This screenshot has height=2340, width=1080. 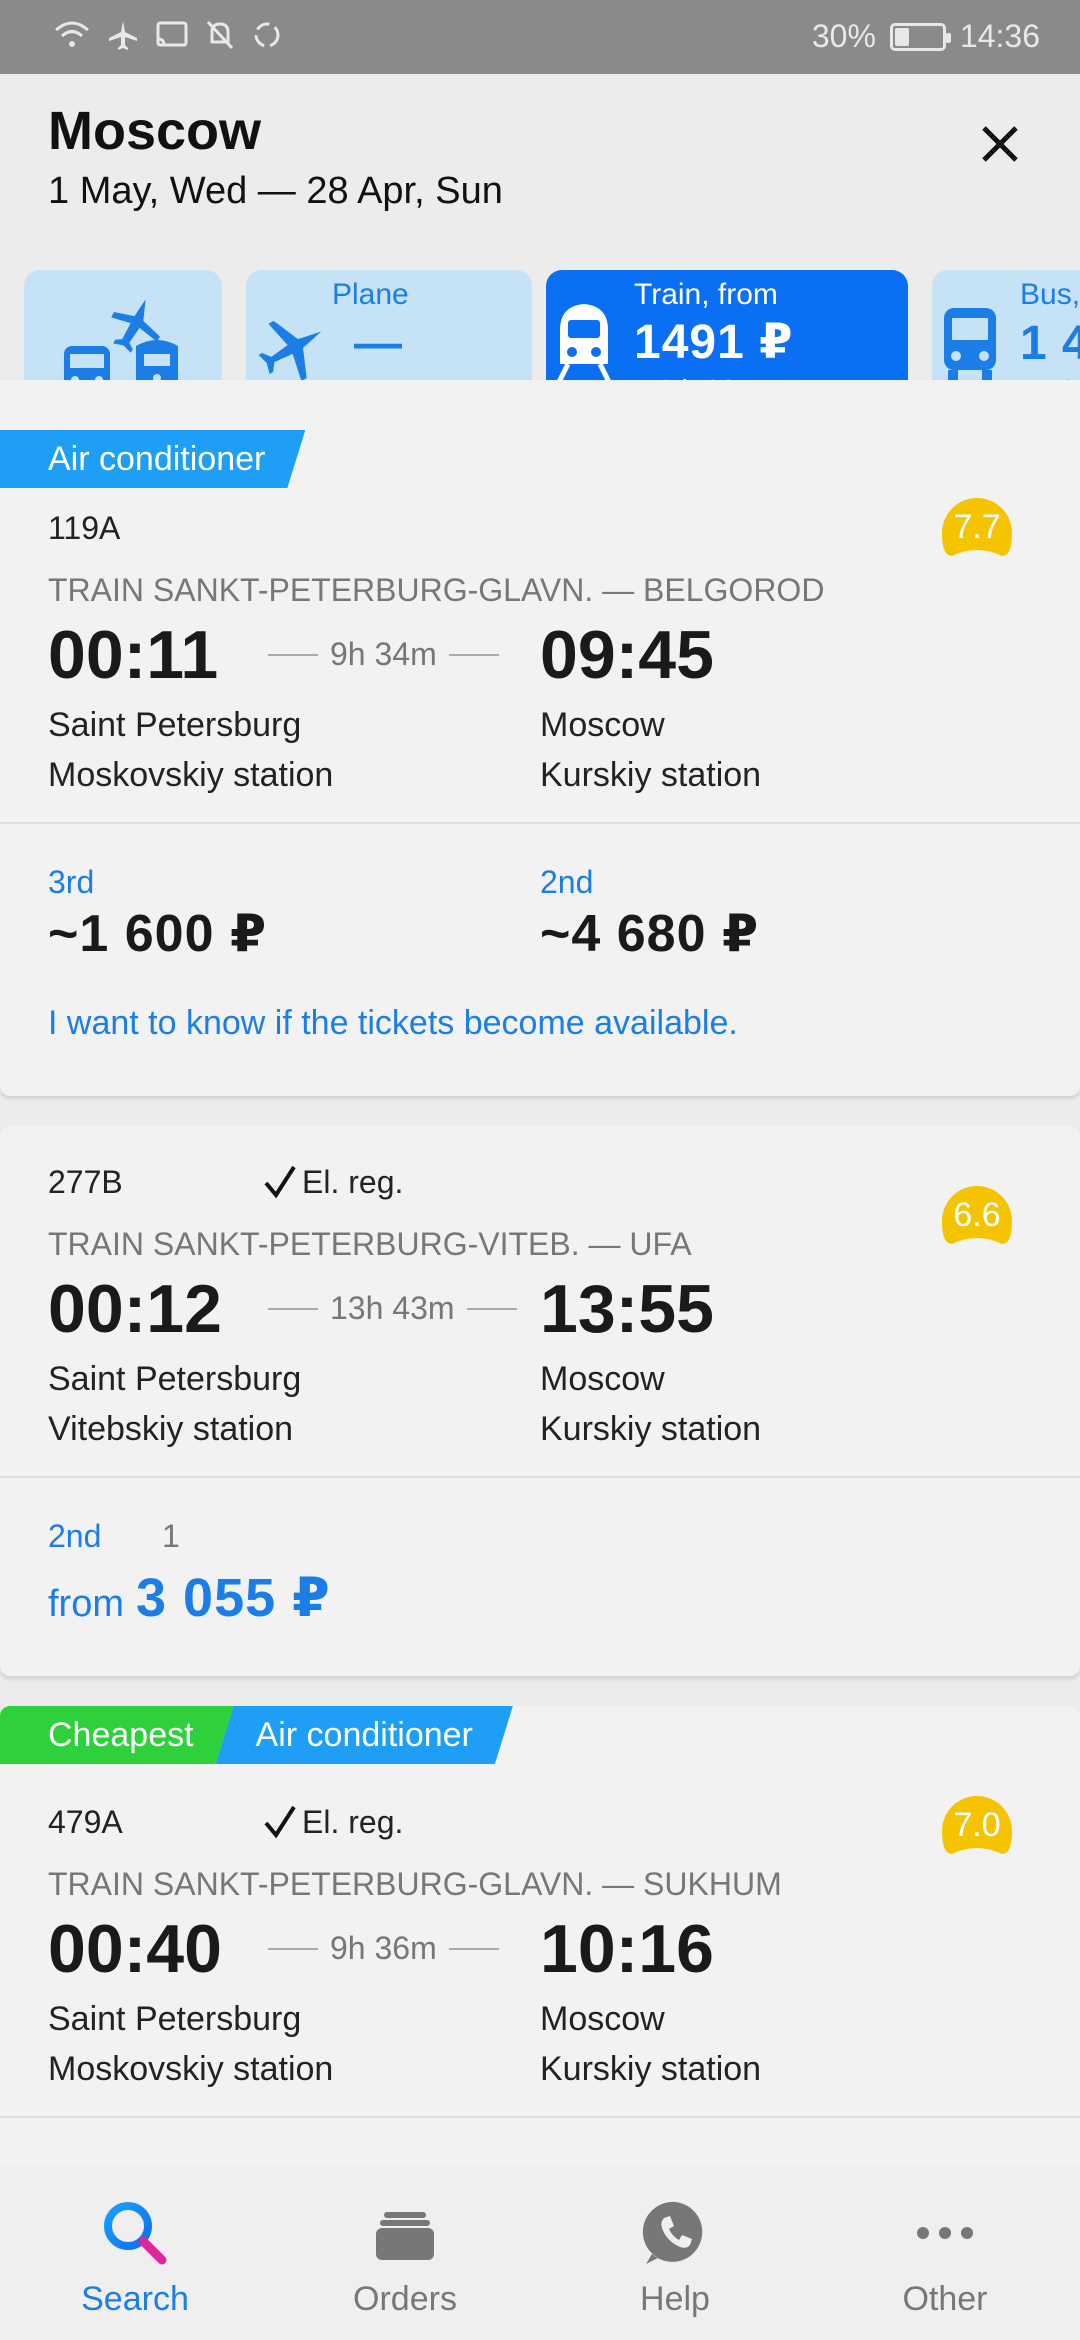 I want to click on train-icon, so click(x=584, y=345).